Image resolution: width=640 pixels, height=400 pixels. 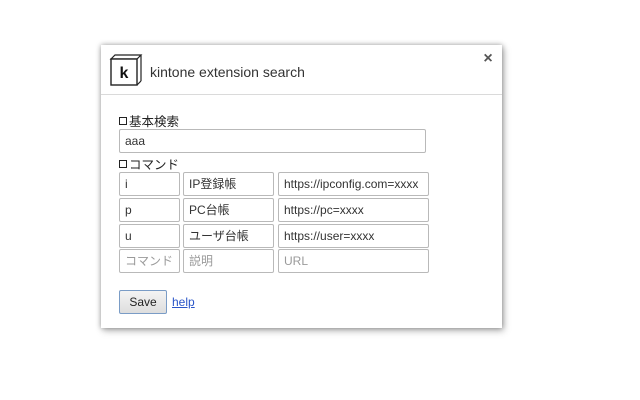 I want to click on new-url-input: URL, so click(x=353, y=261).